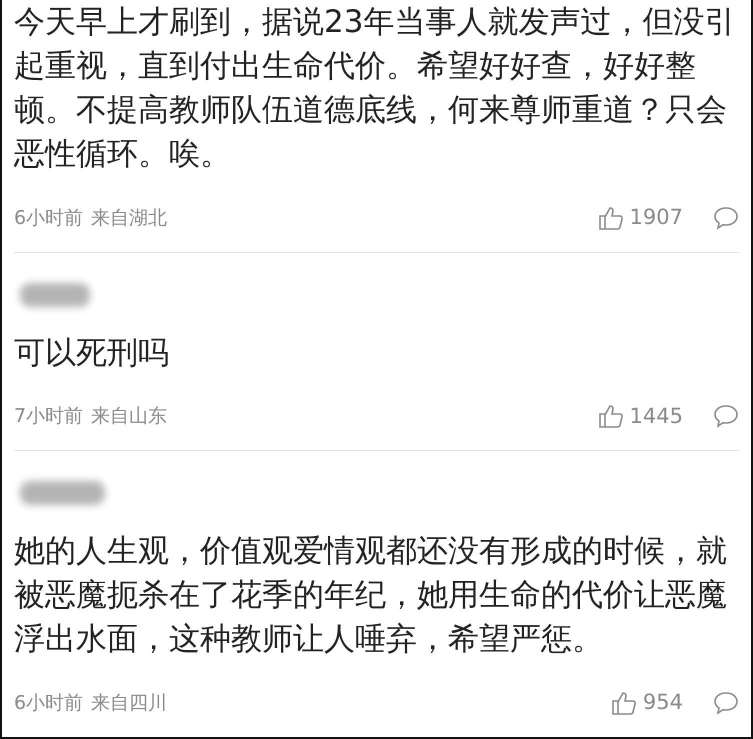 This screenshot has height=739, width=753. Describe the element at coordinates (129, 416) in the screenshot. I see `comment-location: 来自山东` at that location.